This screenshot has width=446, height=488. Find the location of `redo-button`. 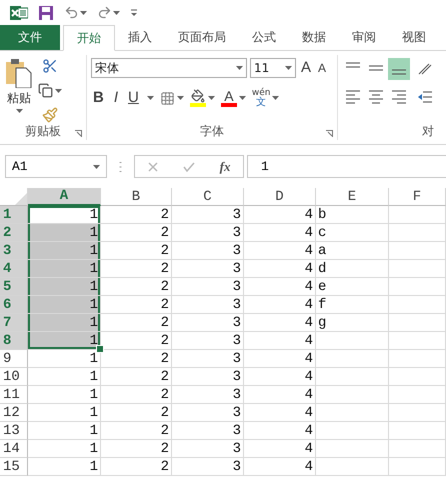

redo-button is located at coordinates (108, 12).